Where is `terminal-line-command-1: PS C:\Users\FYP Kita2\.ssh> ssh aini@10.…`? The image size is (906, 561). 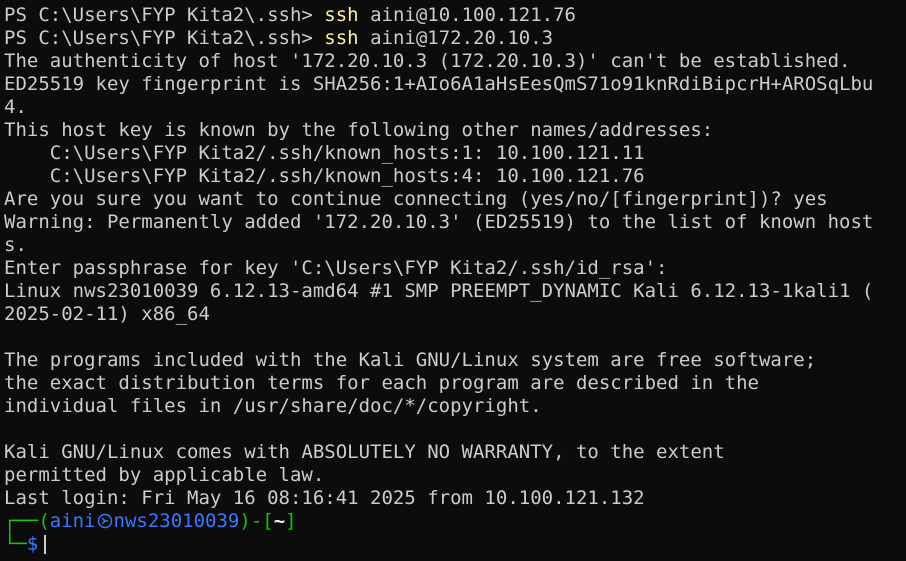
terminal-line-command-1: PS C:\Users\FYP Kita2\.ssh> ssh aini@10.… is located at coordinates (455, 15).